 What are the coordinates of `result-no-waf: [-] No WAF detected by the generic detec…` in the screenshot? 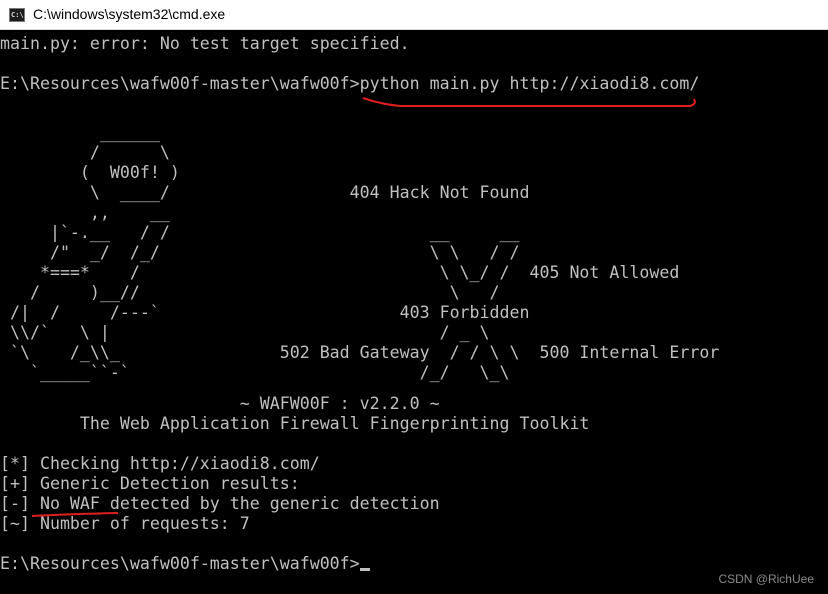 It's located at (220, 503).